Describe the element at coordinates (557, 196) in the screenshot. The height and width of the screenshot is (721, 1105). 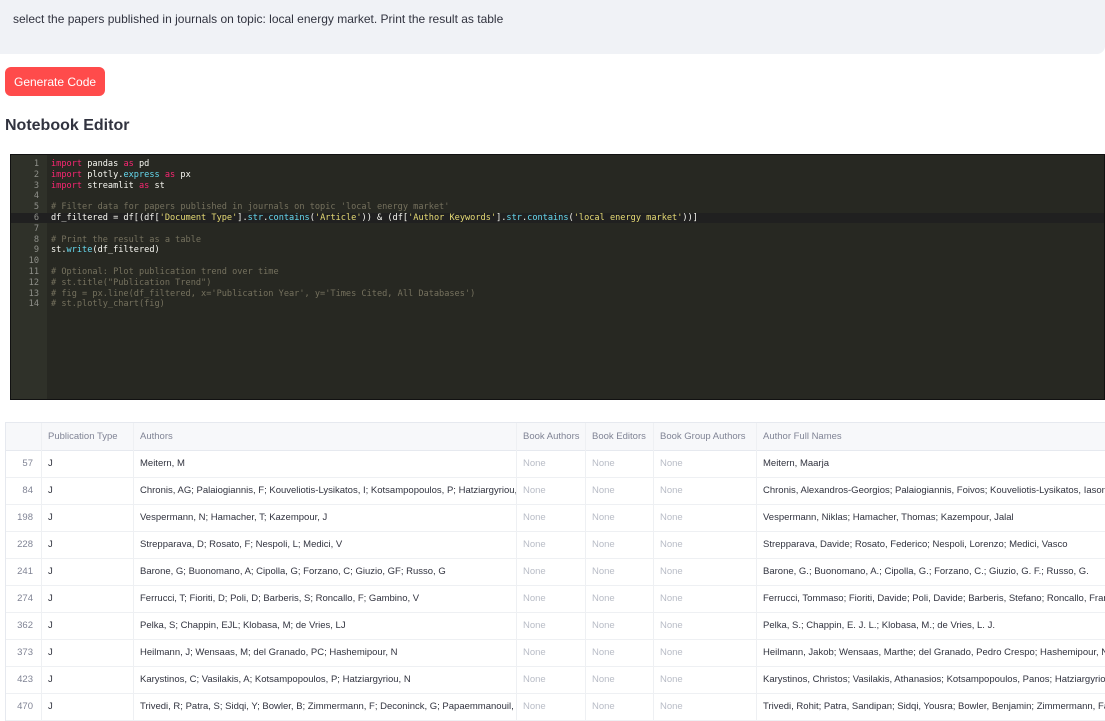
I see `code-line: 4` at that location.